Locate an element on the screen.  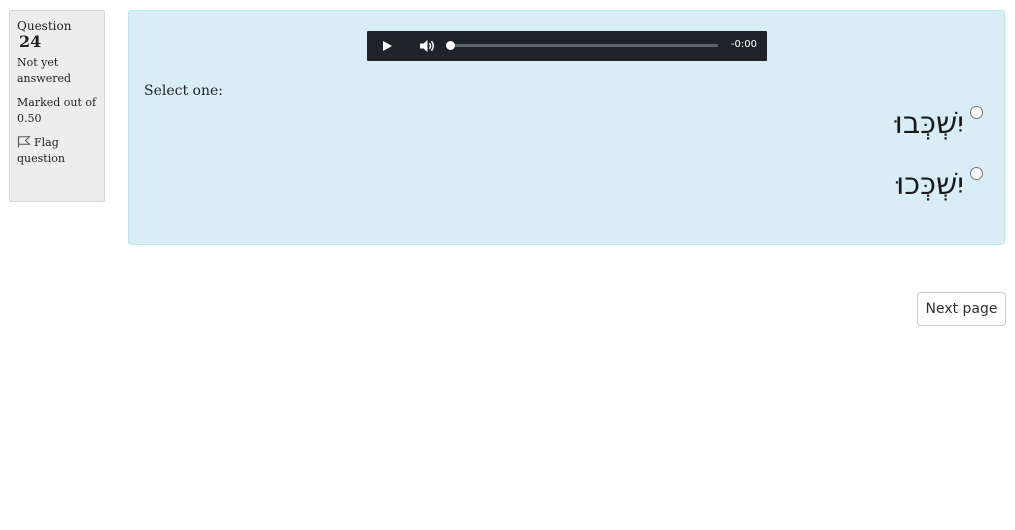
play-button is located at coordinates (387, 46).